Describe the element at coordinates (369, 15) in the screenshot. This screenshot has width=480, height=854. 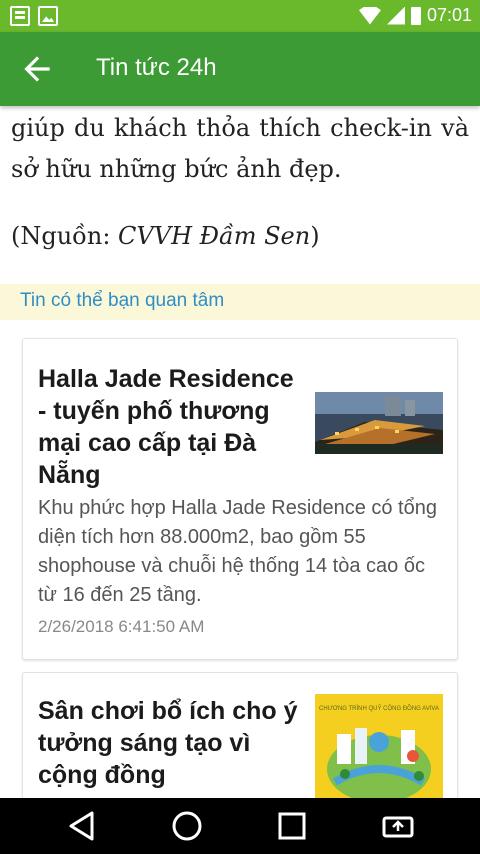
I see `wifi-icon` at that location.